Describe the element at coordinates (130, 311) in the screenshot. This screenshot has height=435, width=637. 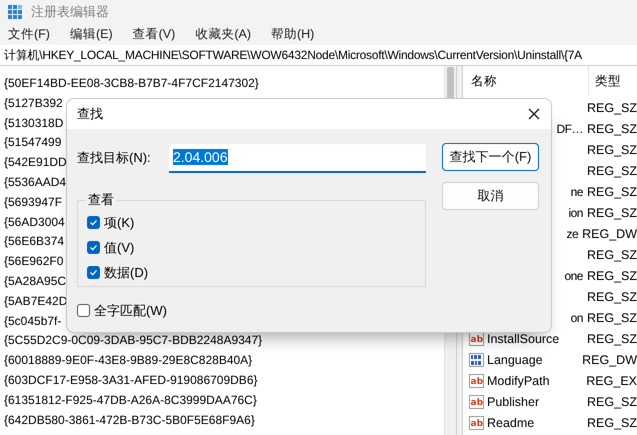
I see `checkbox-label: 全字匹配(W)` at that location.